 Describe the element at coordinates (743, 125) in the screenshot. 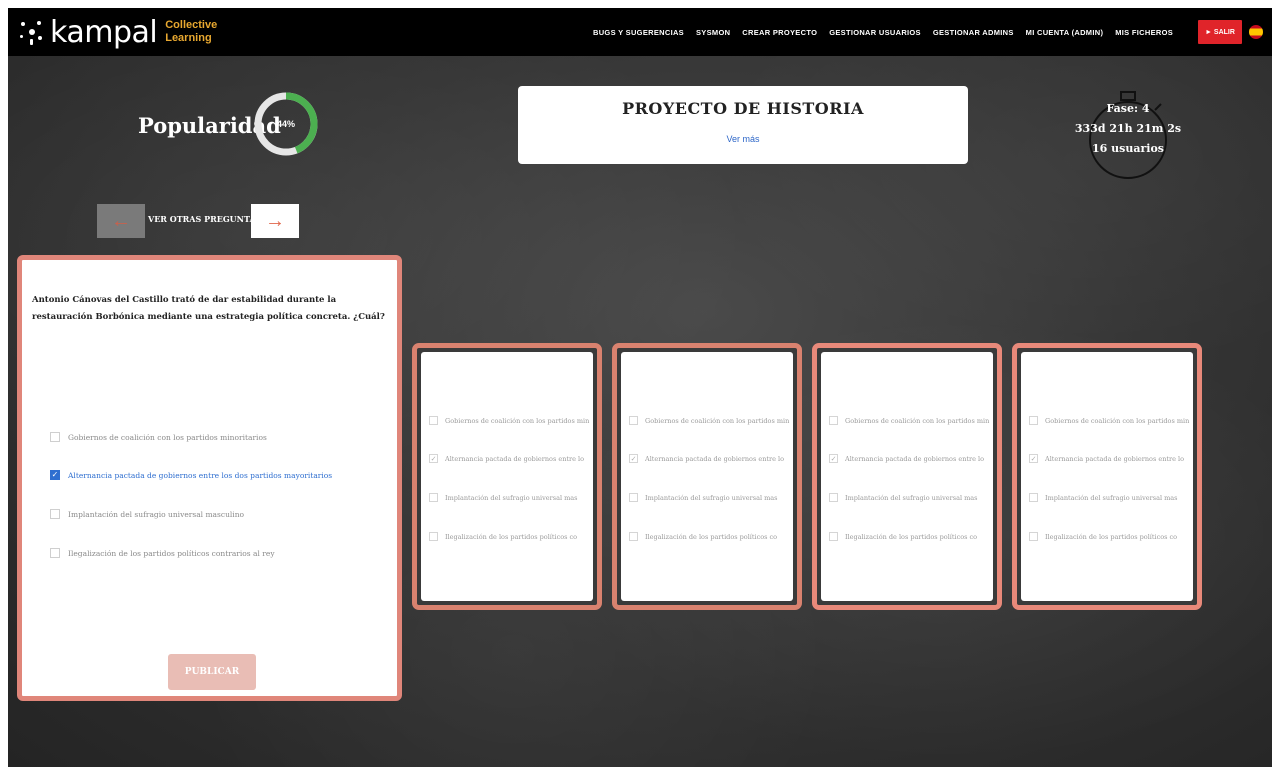

I see `project-header-card: PROYECTO DE HISTORIA Ver más` at that location.